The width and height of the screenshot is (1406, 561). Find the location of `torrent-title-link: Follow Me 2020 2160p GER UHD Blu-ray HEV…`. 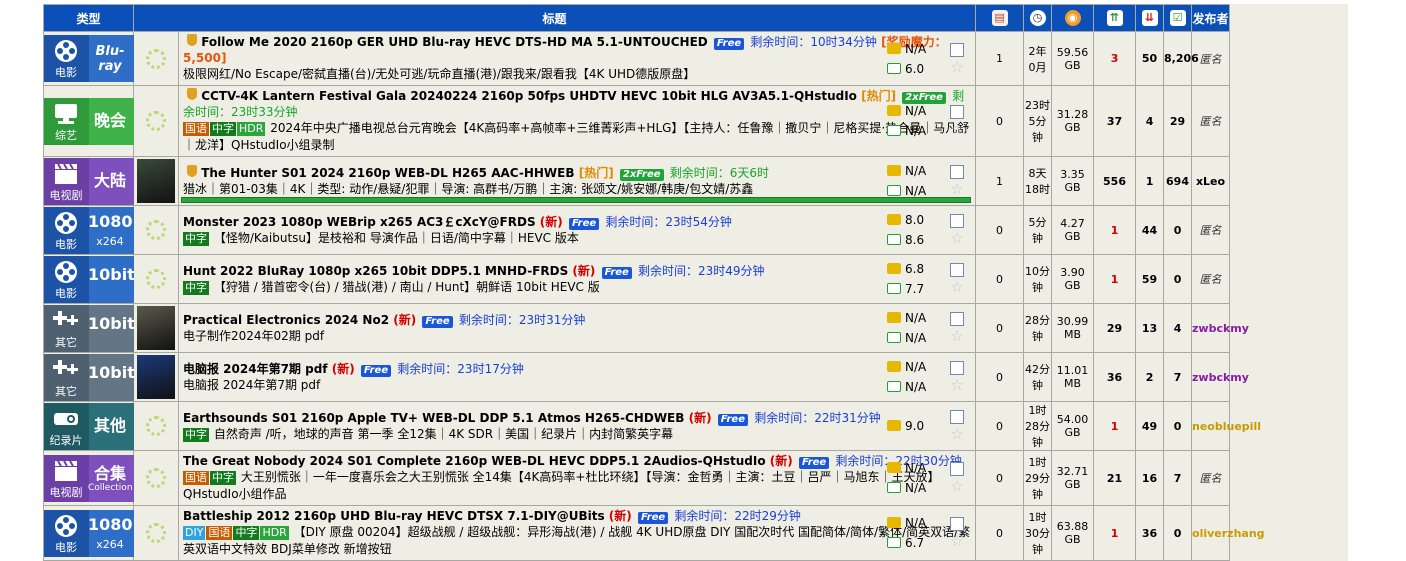

torrent-title-link: Follow Me 2020 2160p GER UHD Blu-ray HEV… is located at coordinates (454, 42).